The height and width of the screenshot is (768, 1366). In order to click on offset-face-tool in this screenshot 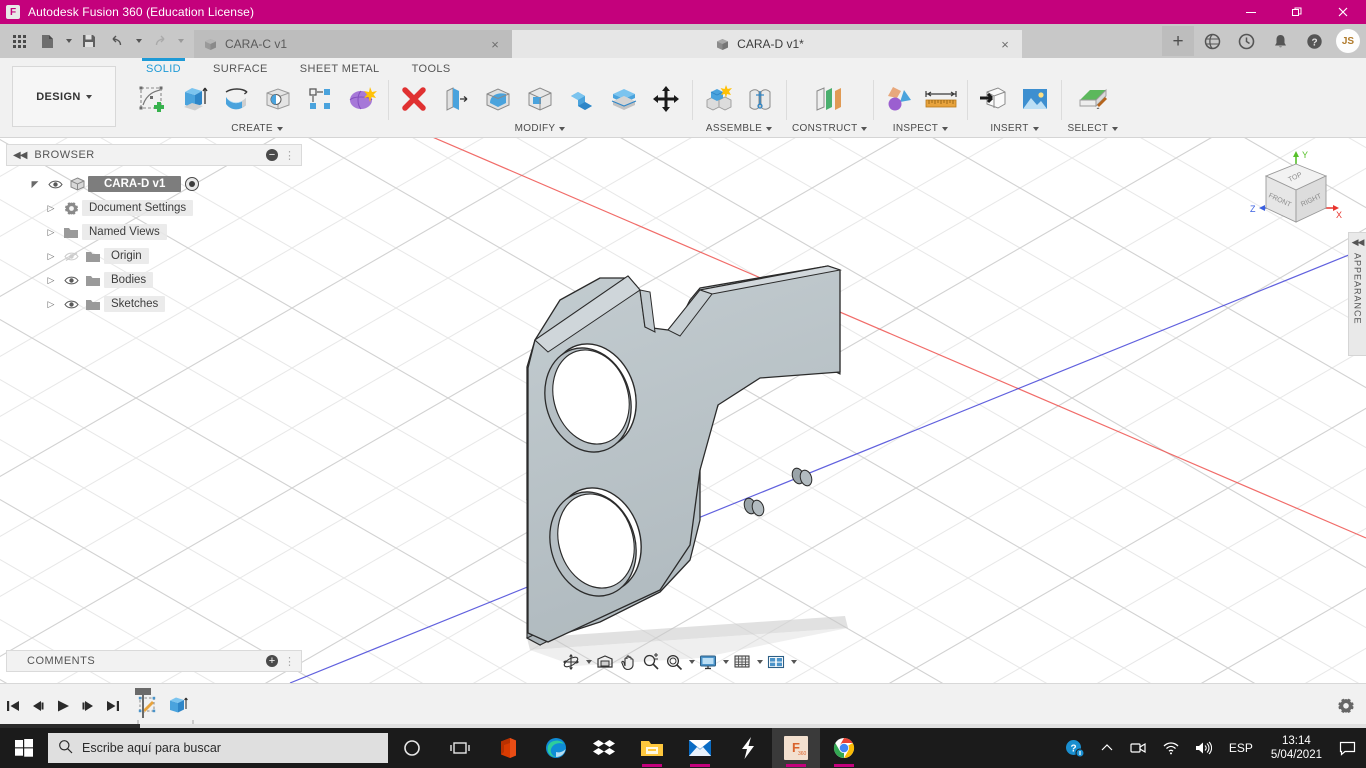, I will do `click(456, 99)`.